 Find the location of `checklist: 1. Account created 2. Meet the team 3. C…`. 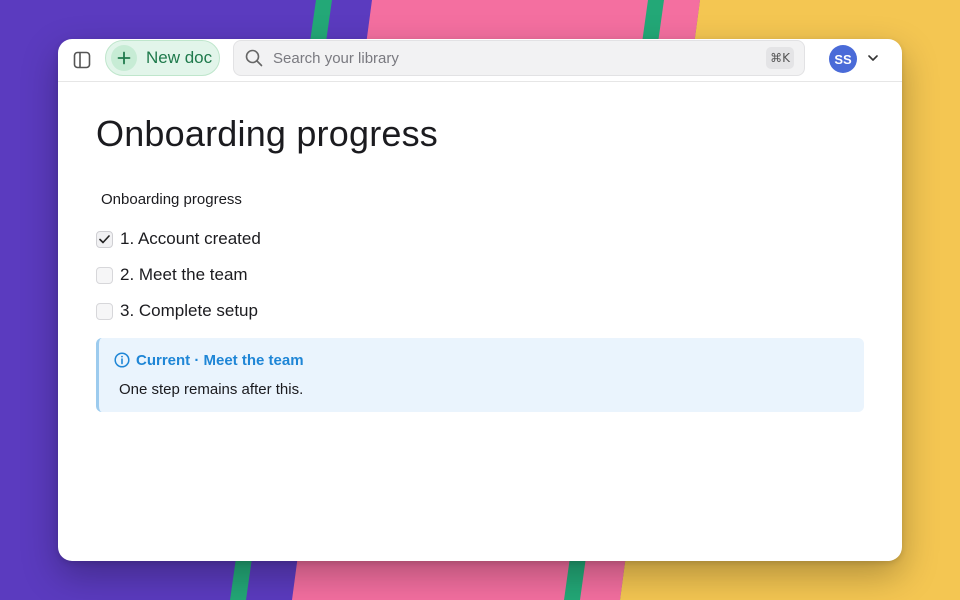

checklist: 1. Account created 2. Meet the team 3. C… is located at coordinates (178, 275).